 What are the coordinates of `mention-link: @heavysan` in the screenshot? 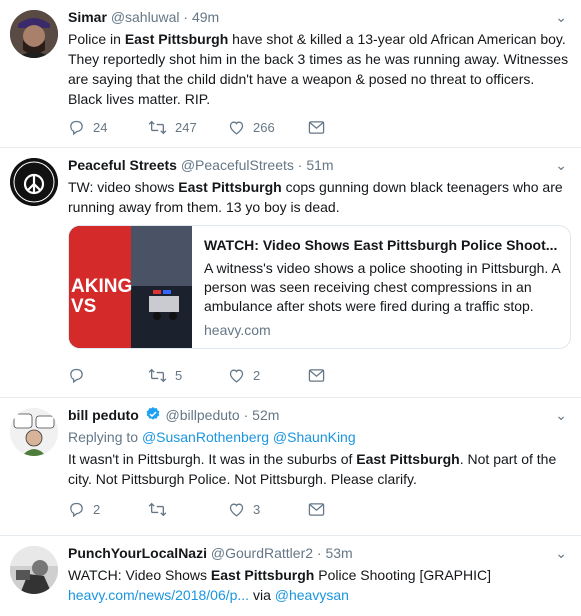 It's located at (312, 595).